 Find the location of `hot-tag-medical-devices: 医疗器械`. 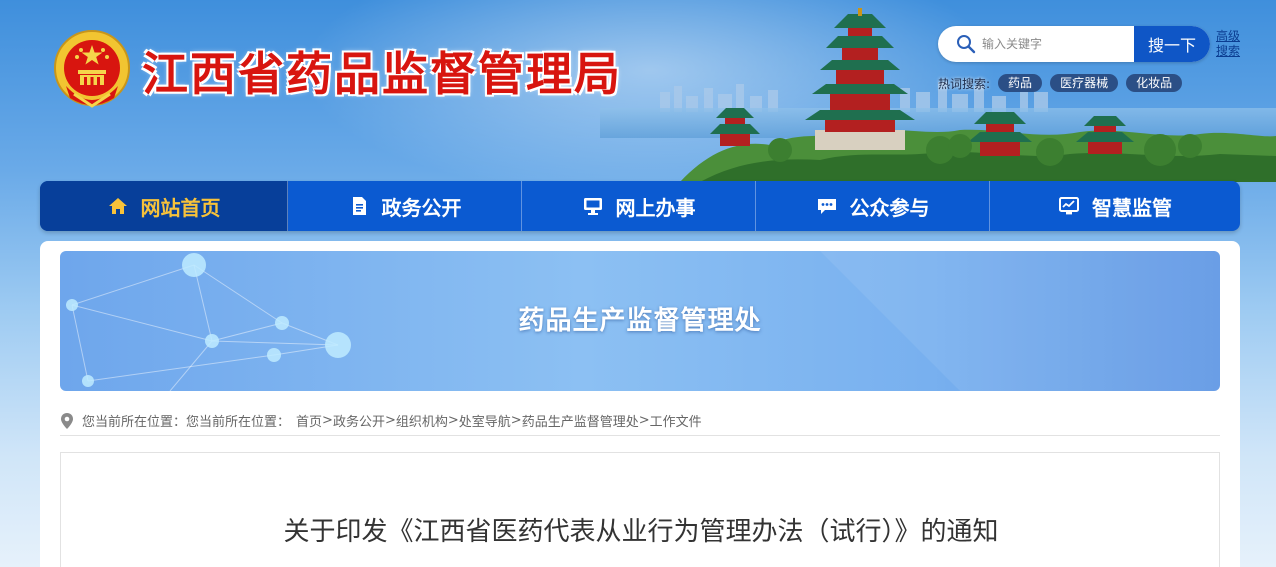

hot-tag-medical-devices: 医疗器械 is located at coordinates (1084, 83).